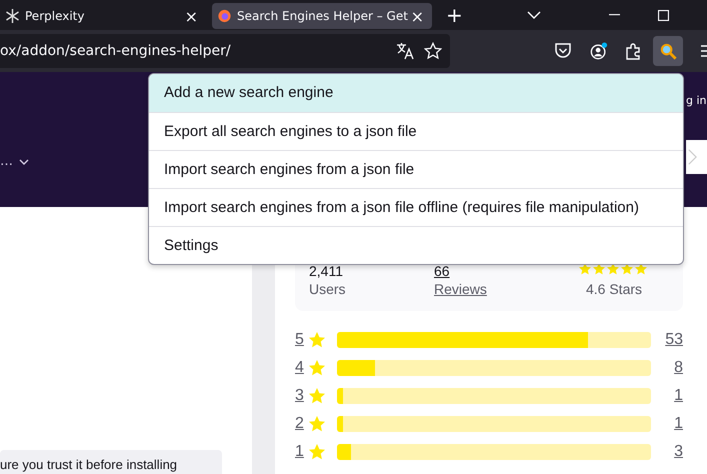 This screenshot has width=707, height=474. Describe the element at coordinates (416, 93) in the screenshot. I see `menu-item: Add a new search engine` at that location.